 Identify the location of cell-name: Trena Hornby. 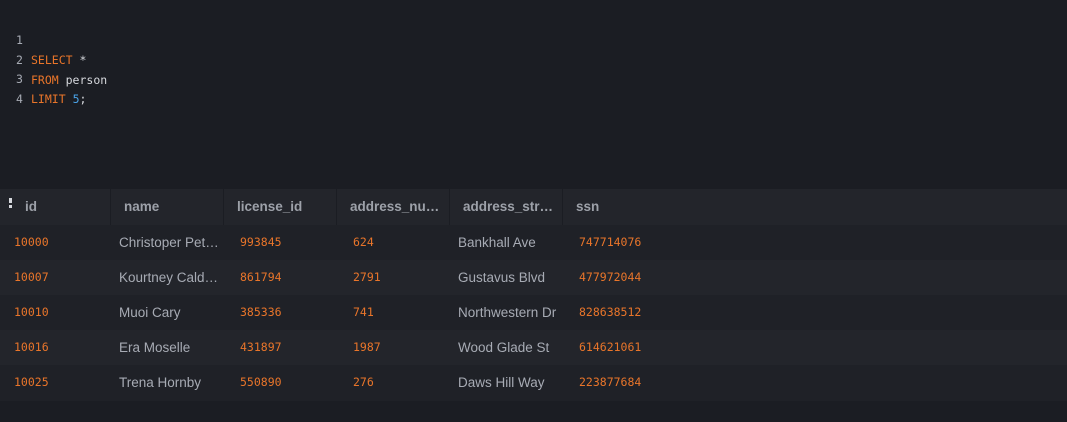
(169, 382).